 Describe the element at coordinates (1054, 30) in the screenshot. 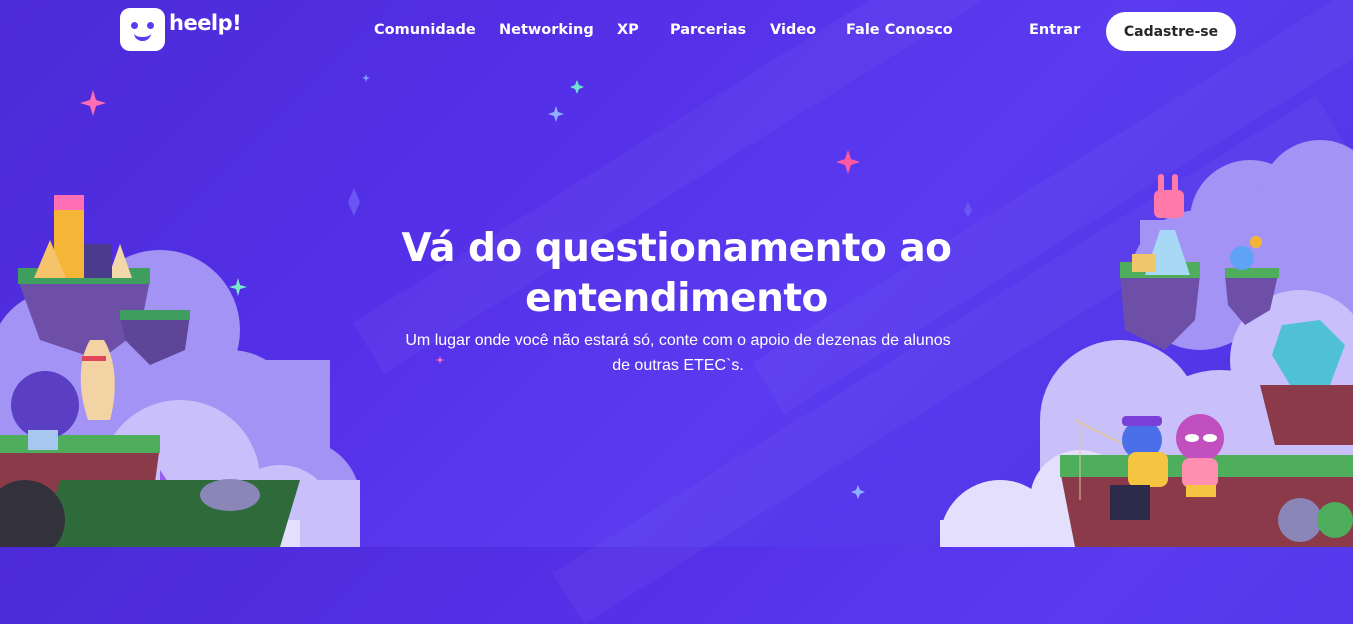

I see `login-link: Entrar` at that location.